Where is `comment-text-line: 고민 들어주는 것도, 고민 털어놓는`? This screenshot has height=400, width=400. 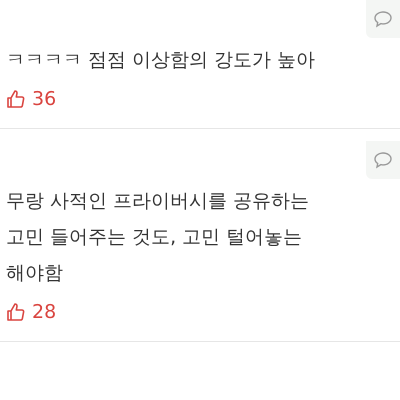
comment-text-line: 고민 들어주는 것도, 고민 털어놓는 is located at coordinates (155, 237).